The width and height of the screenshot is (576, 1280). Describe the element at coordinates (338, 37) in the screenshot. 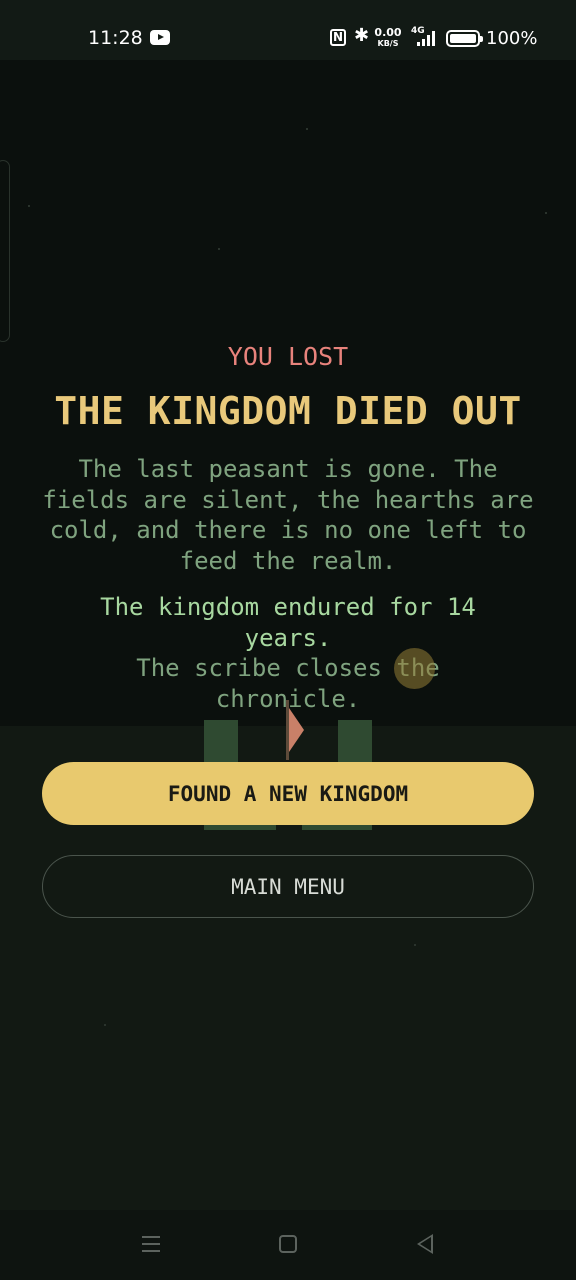

I see `nfc-icon: N` at that location.